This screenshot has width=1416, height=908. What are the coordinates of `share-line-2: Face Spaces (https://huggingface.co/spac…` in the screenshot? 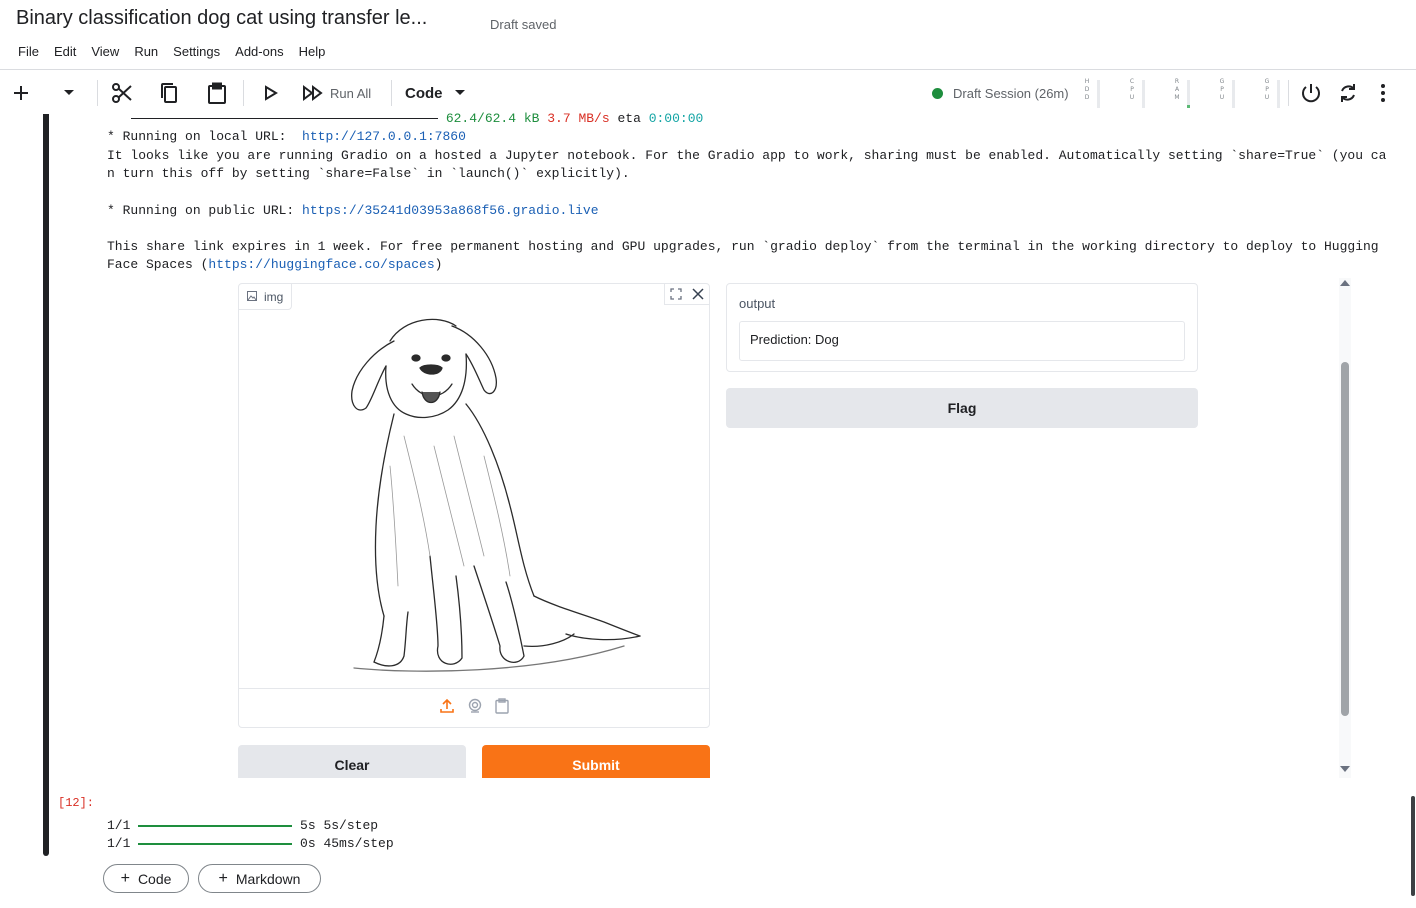 It's located at (274, 265).